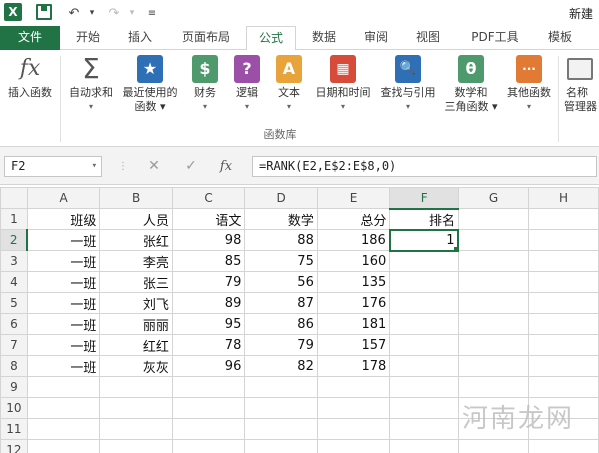 Image resolution: width=599 pixels, height=453 pixels. I want to click on grid-cell: 186, so click(353, 240).